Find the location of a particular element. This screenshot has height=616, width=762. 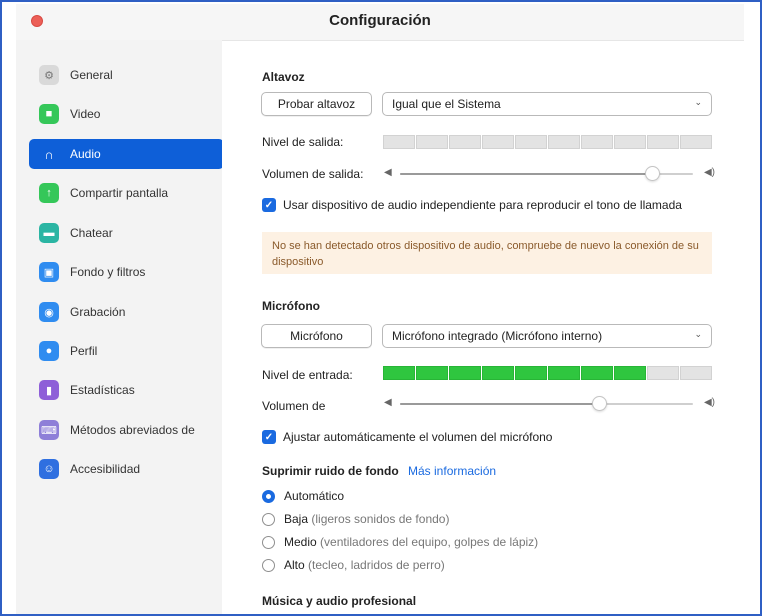

sidebar-item-label: Video is located at coordinates (85, 114).